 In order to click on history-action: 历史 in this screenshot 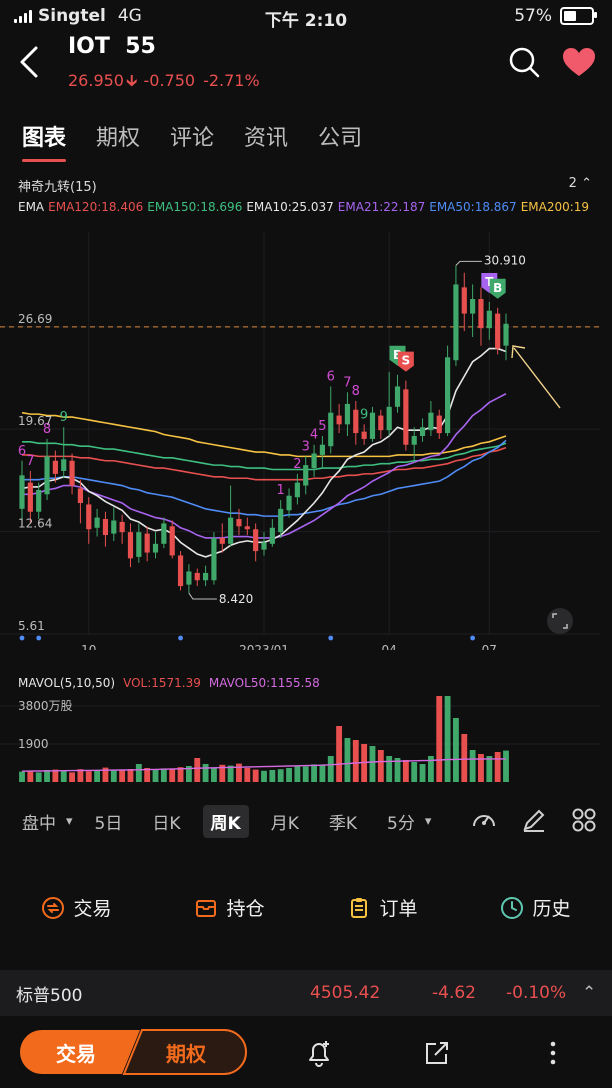, I will do `click(535, 907)`.